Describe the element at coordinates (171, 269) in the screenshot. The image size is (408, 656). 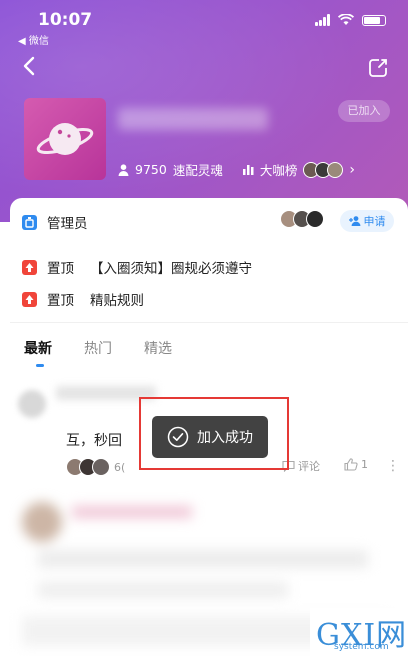
I see `pinned-title: 【入圈须知】圈规必须遵守` at that location.